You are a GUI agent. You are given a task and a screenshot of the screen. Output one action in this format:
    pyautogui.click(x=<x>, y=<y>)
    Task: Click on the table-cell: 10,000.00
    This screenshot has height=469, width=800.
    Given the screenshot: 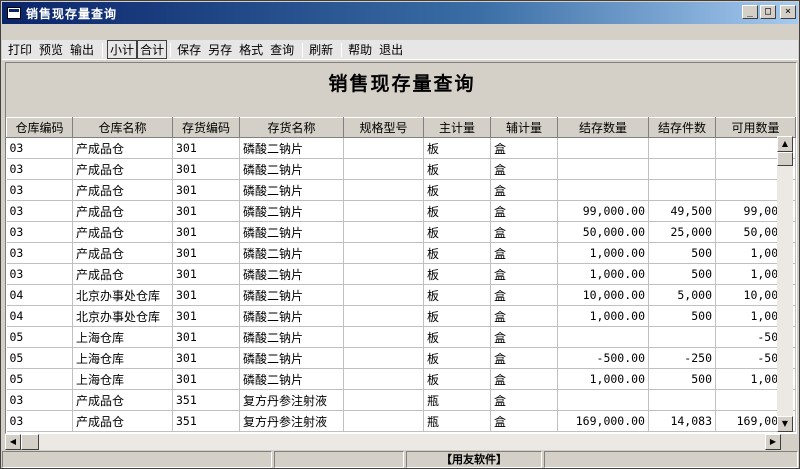 What is the action you would take?
    pyautogui.click(x=603, y=295)
    